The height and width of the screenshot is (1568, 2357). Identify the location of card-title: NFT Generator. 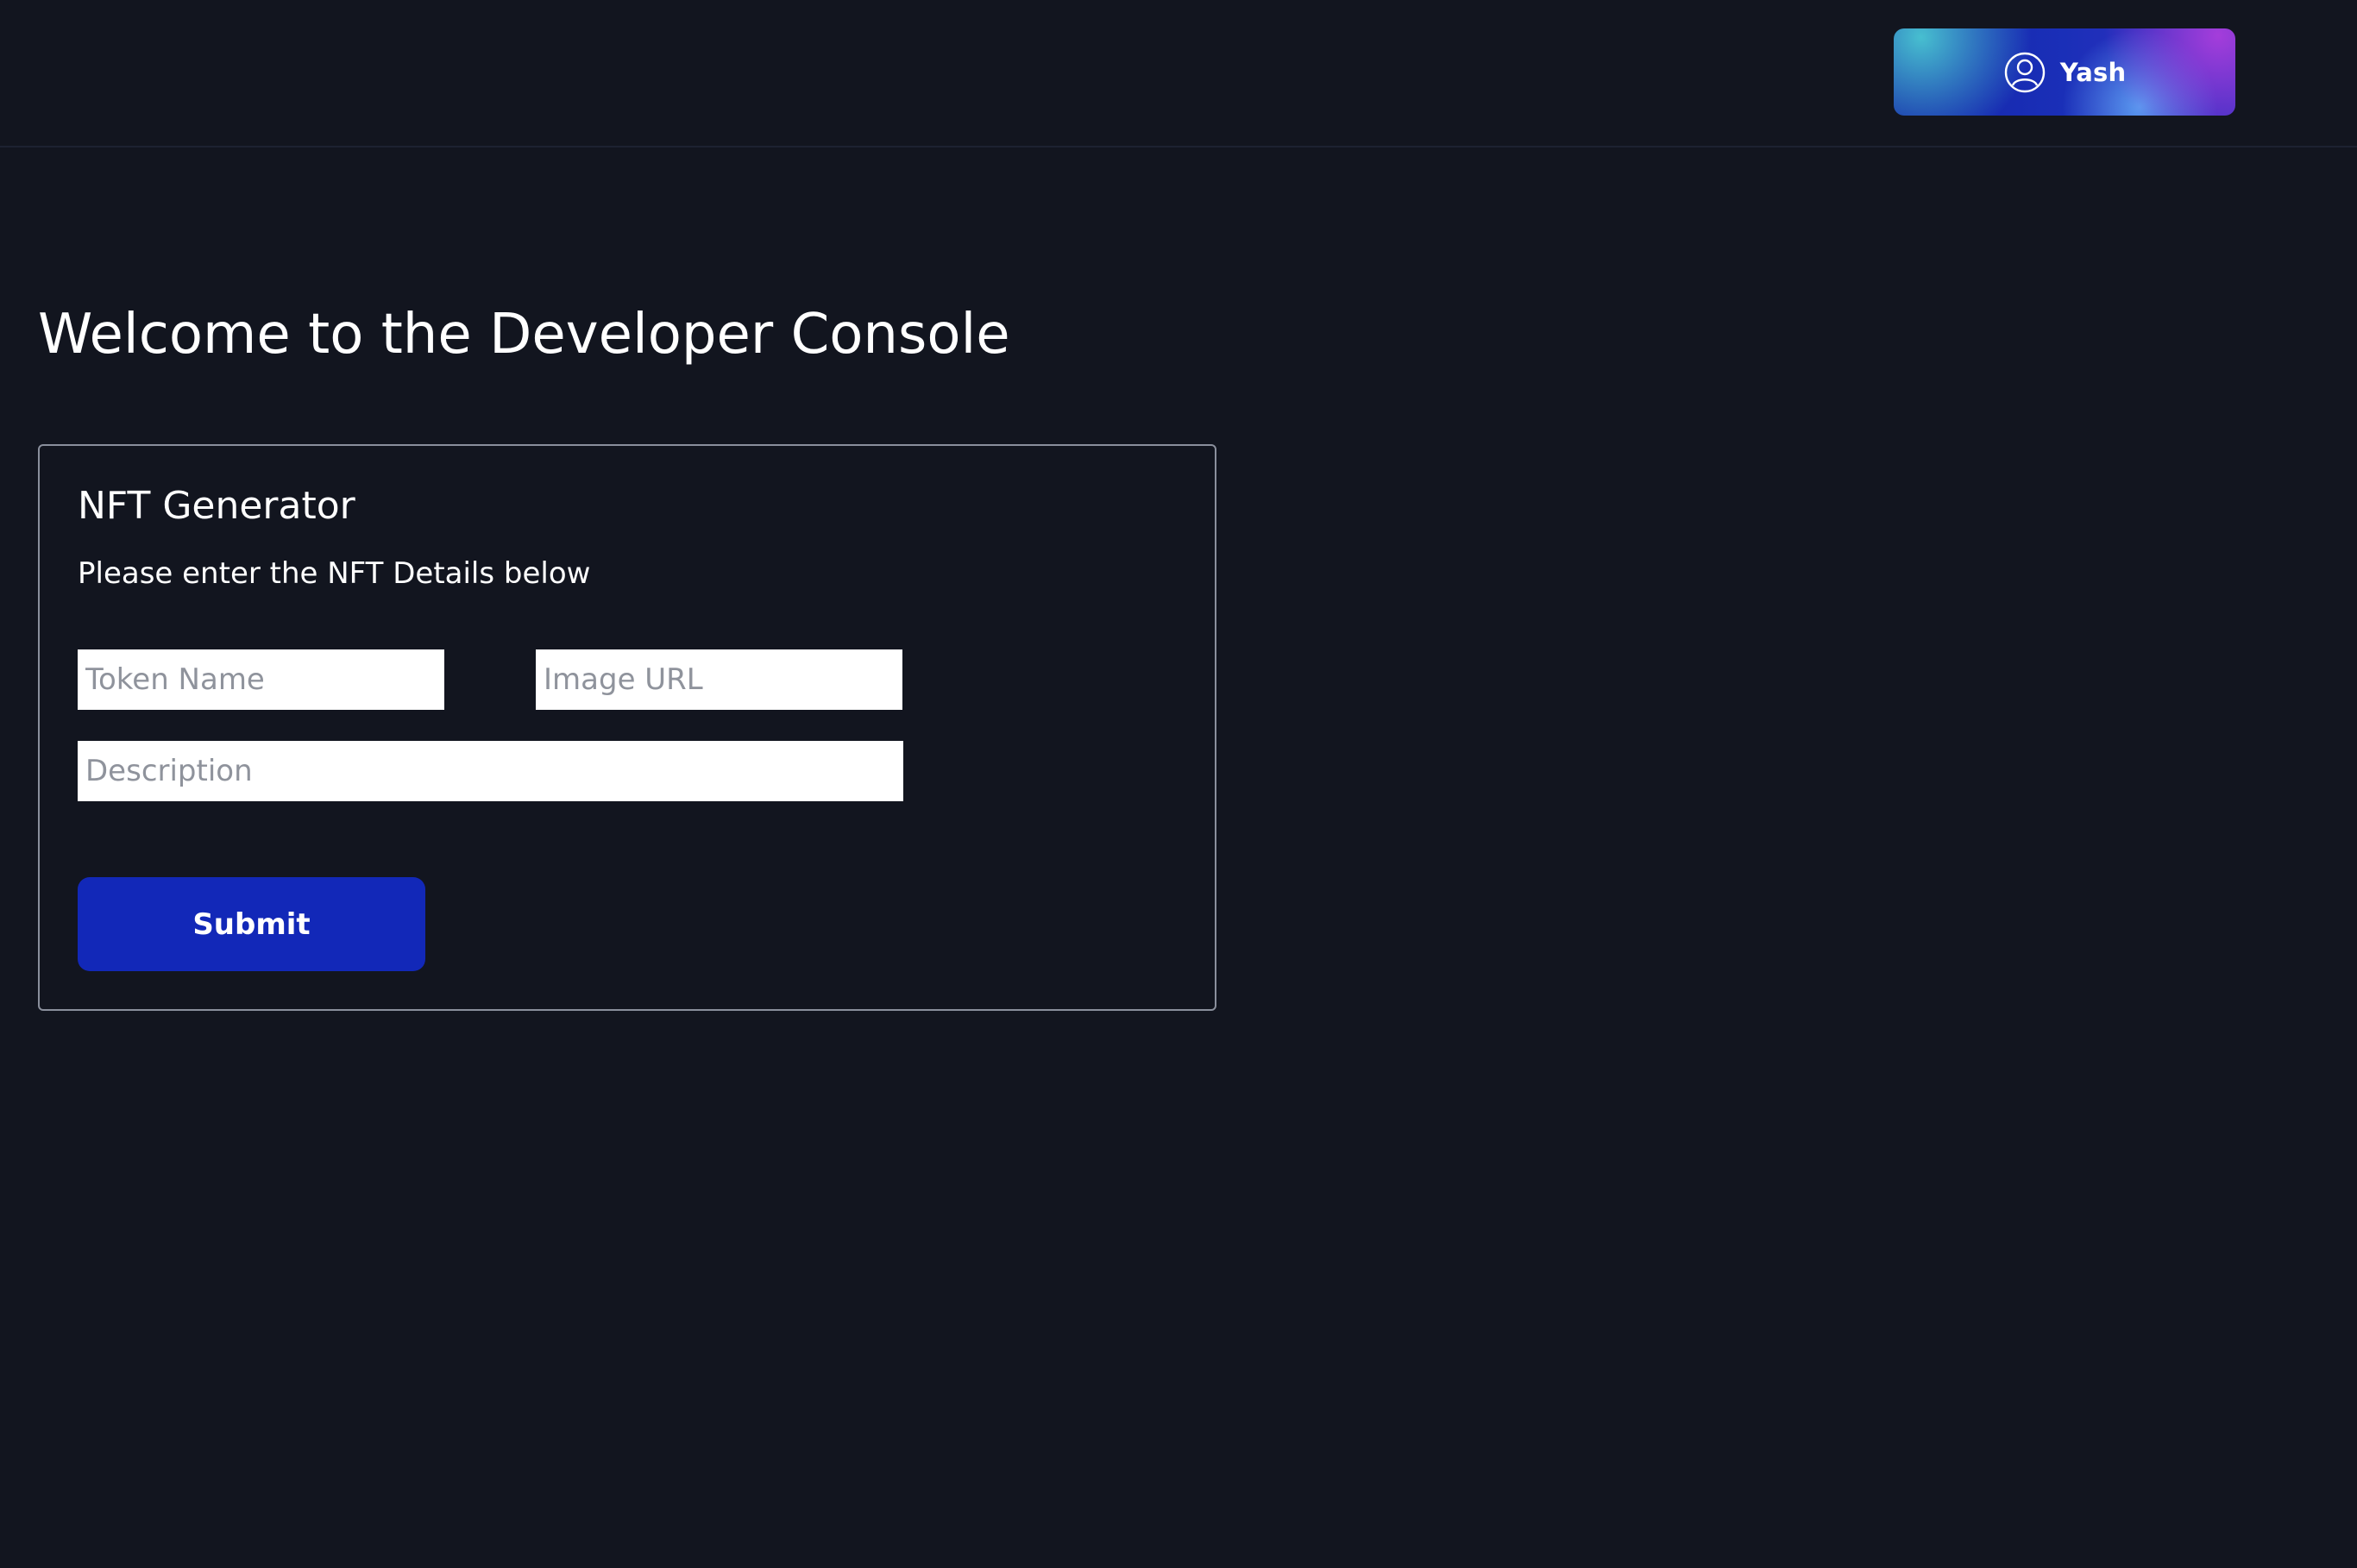
(216, 506).